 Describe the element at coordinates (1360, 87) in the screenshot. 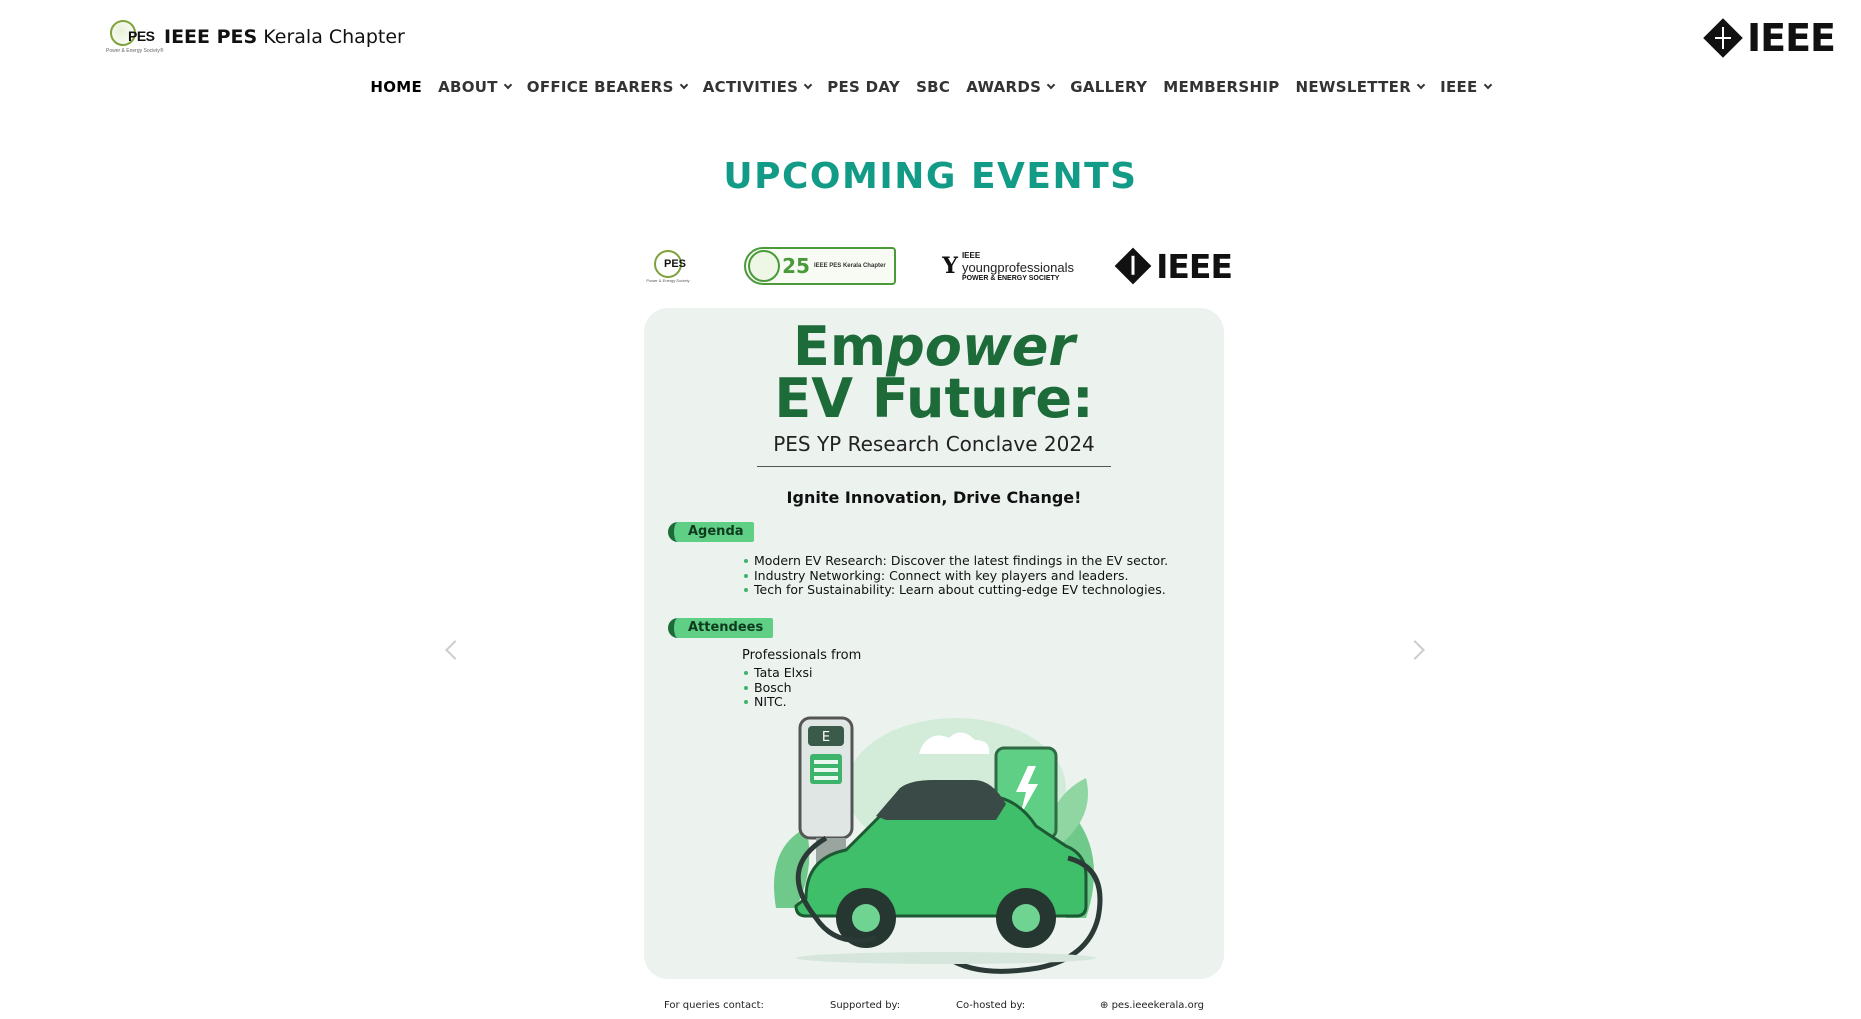

I see `nav-newsletter: NEWSLETTER` at that location.